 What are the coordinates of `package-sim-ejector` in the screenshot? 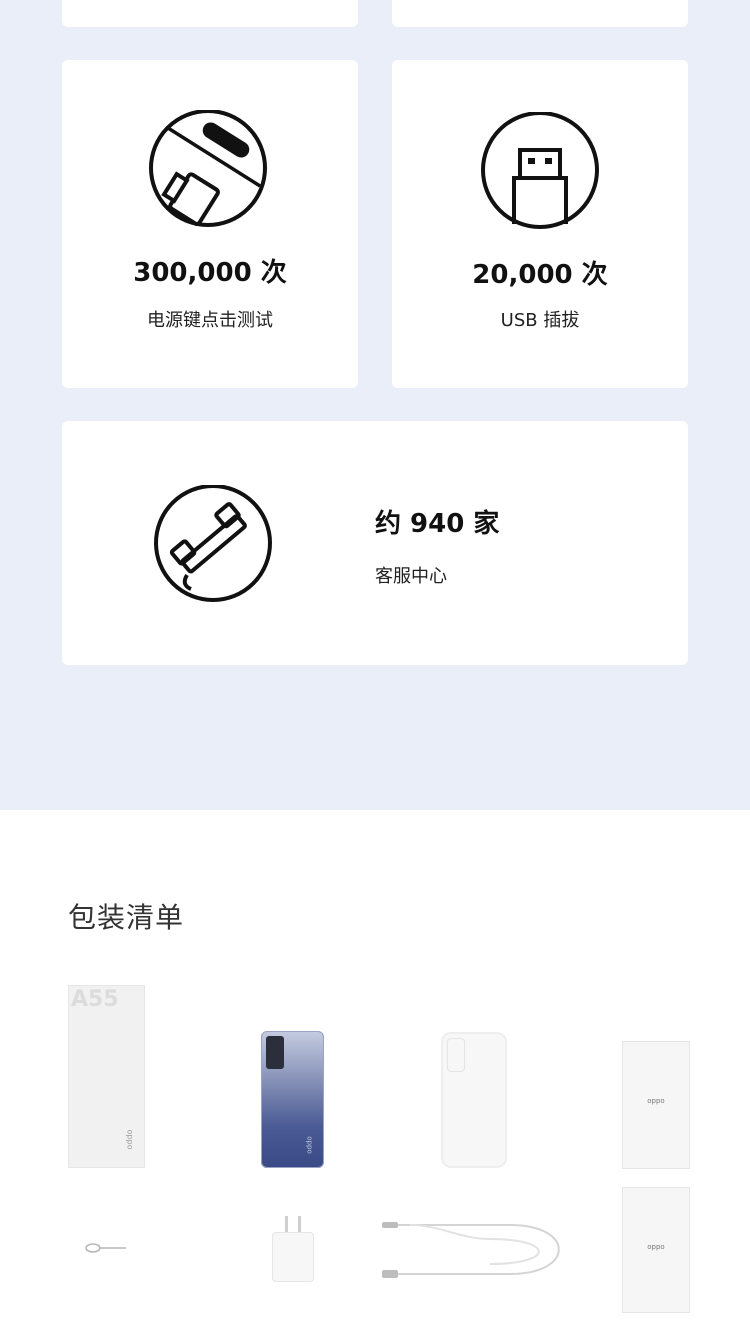 It's located at (106, 1247).